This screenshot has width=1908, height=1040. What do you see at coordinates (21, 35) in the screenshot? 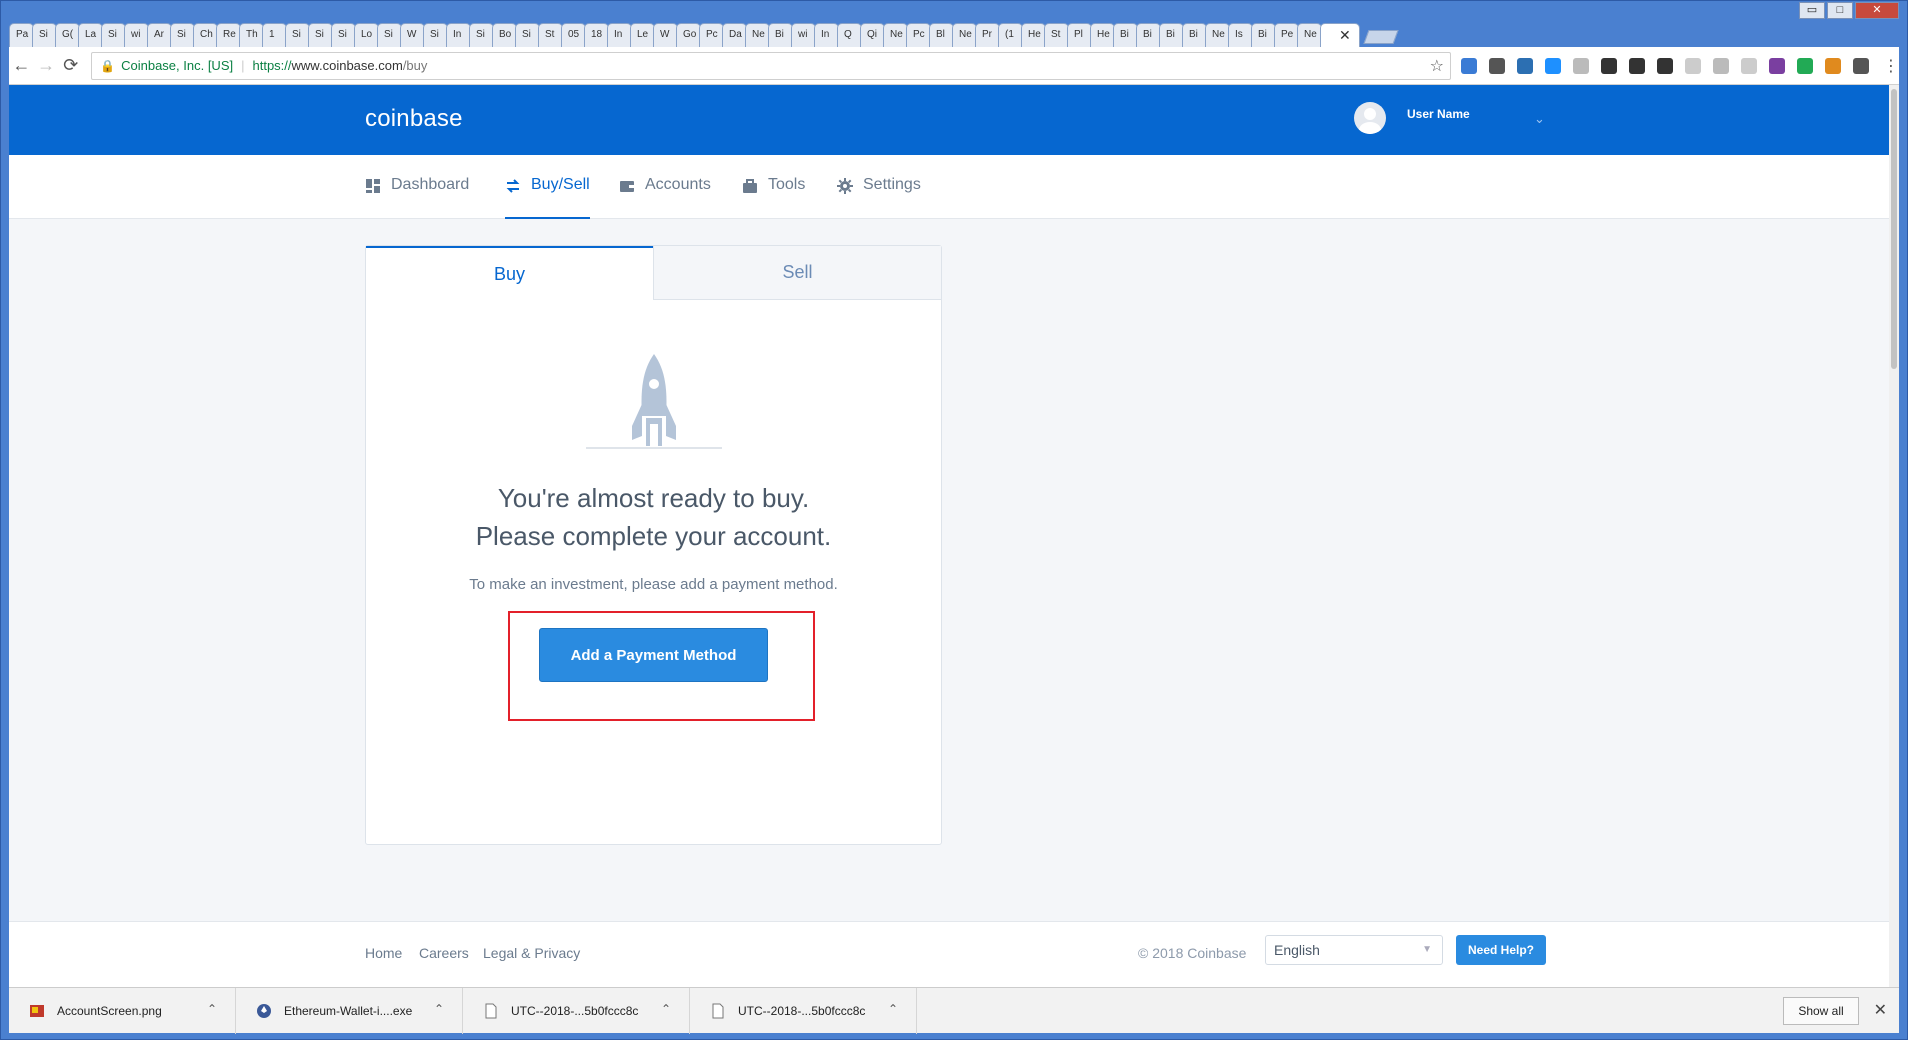
I see `browser-tab: Pa` at bounding box center [21, 35].